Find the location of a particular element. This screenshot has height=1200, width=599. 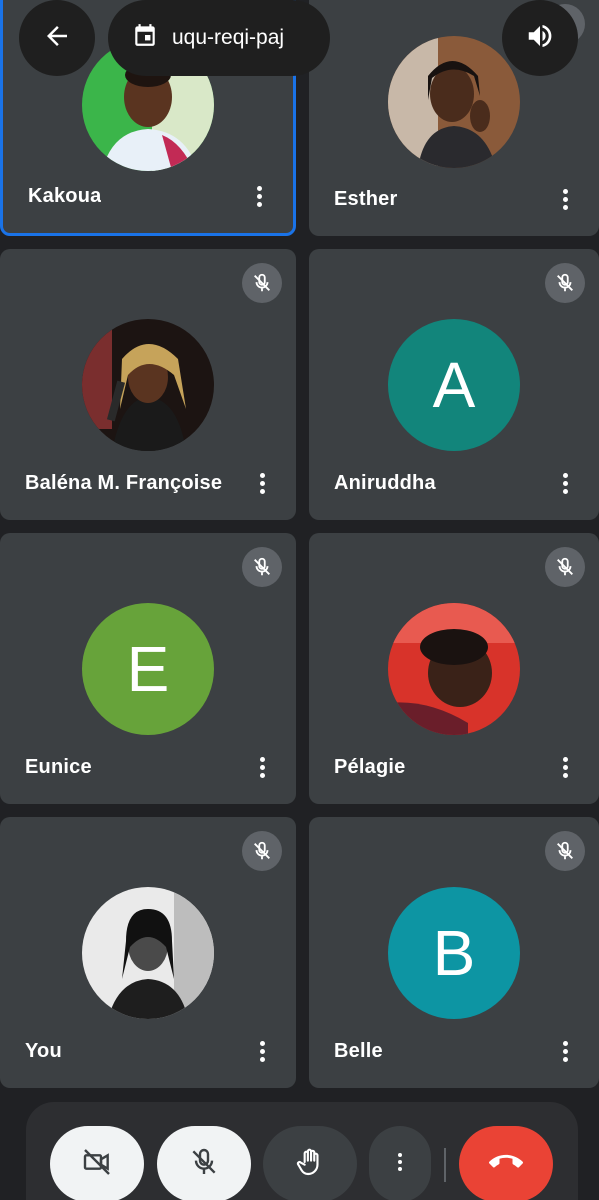

avatar-aniruddha: A is located at coordinates (454, 385).